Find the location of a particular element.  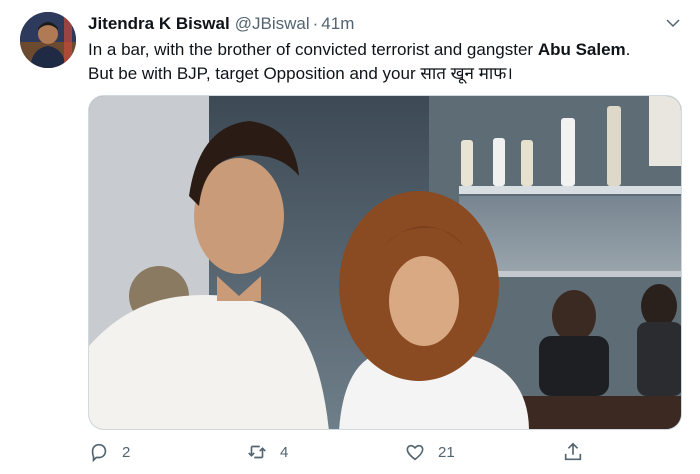

tweet-header: Jitendra K Biswal @JBiswal · 41m is located at coordinates (374, 24).